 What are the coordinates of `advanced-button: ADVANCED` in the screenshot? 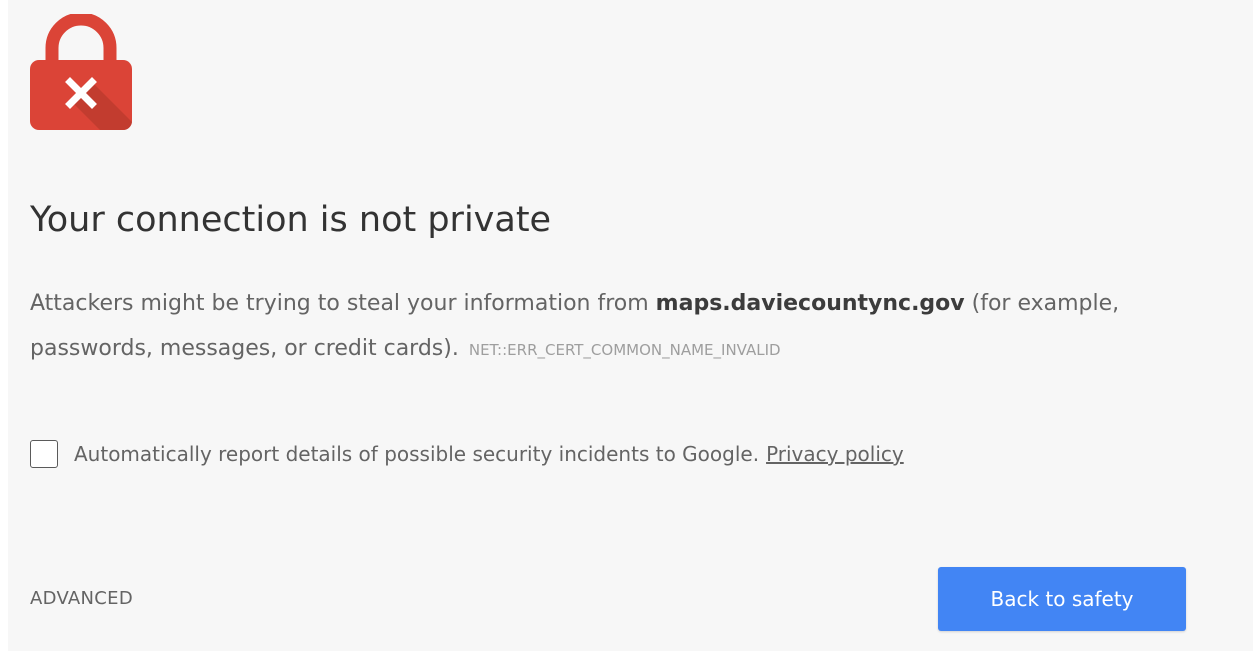 It's located at (81, 598).